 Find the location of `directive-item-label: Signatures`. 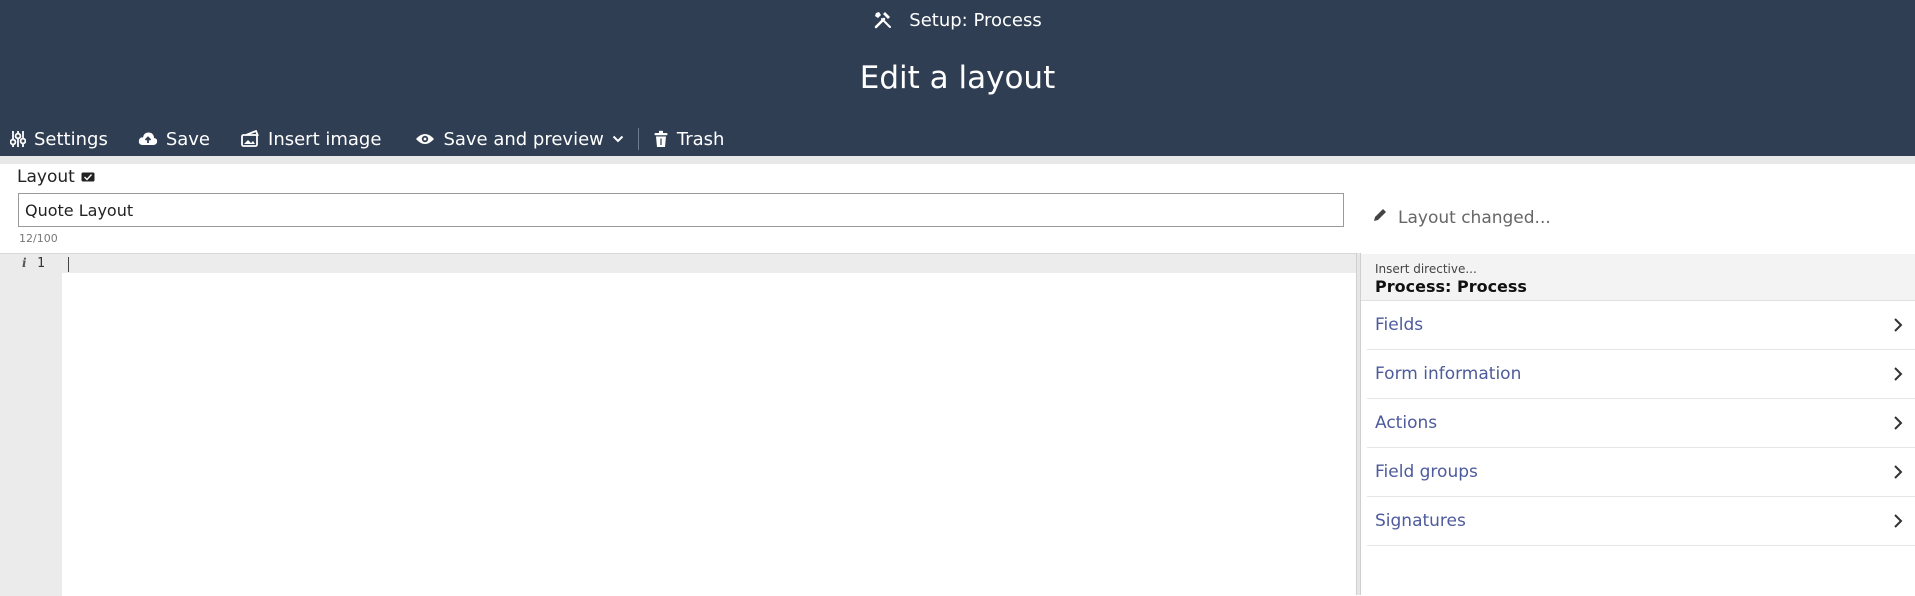

directive-item-label: Signatures is located at coordinates (1420, 521).